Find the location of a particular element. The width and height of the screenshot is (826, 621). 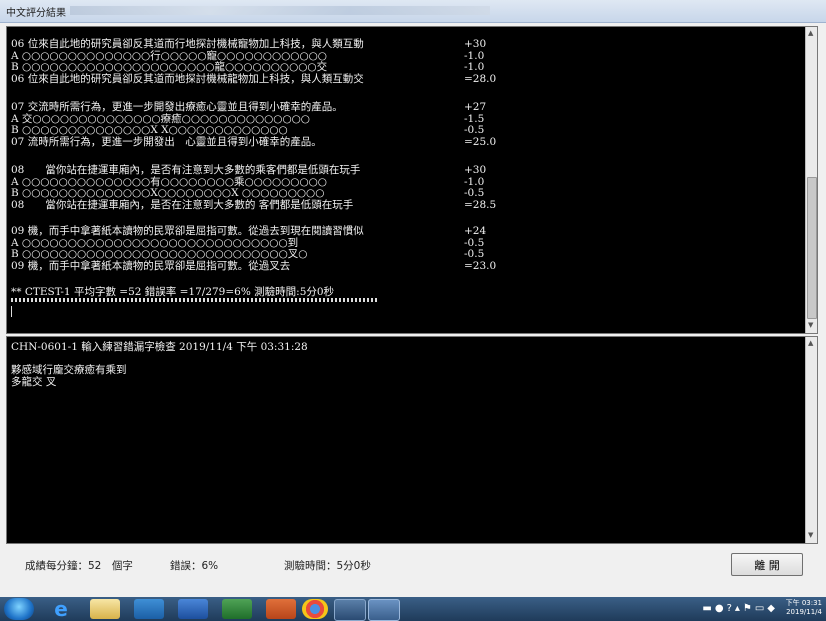

clock-time: 下午 03:31 is located at coordinates (803, 603).